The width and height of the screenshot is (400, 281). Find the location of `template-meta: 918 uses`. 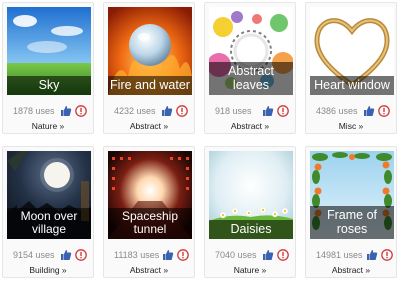

template-meta: 918 uses is located at coordinates (250, 111).